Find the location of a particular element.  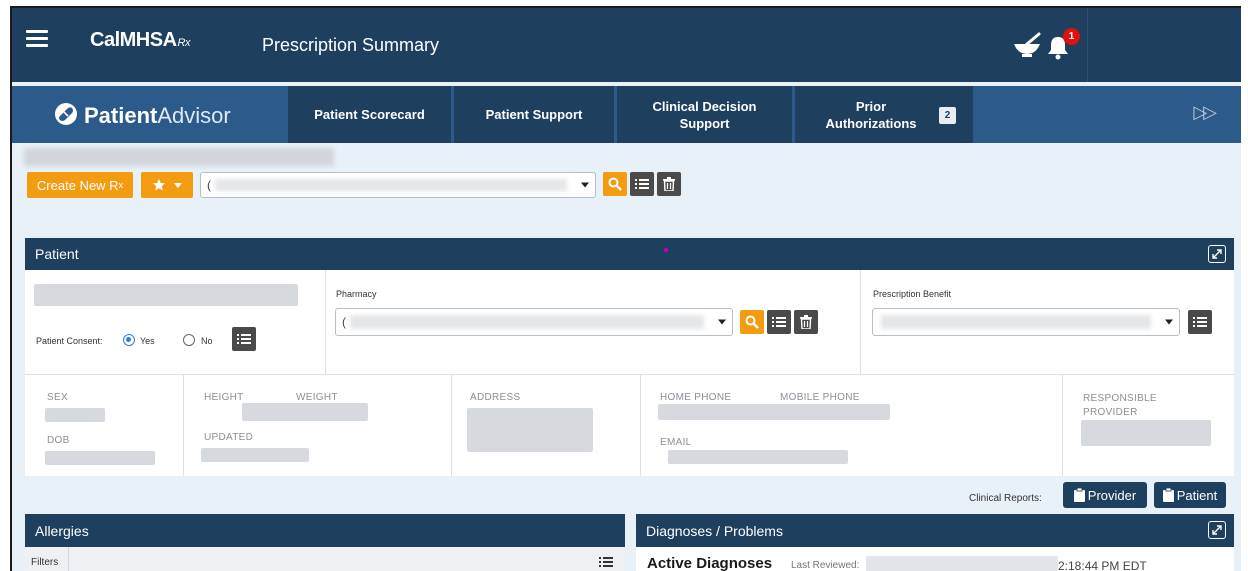

redacted-pharmacy is located at coordinates (527, 322).